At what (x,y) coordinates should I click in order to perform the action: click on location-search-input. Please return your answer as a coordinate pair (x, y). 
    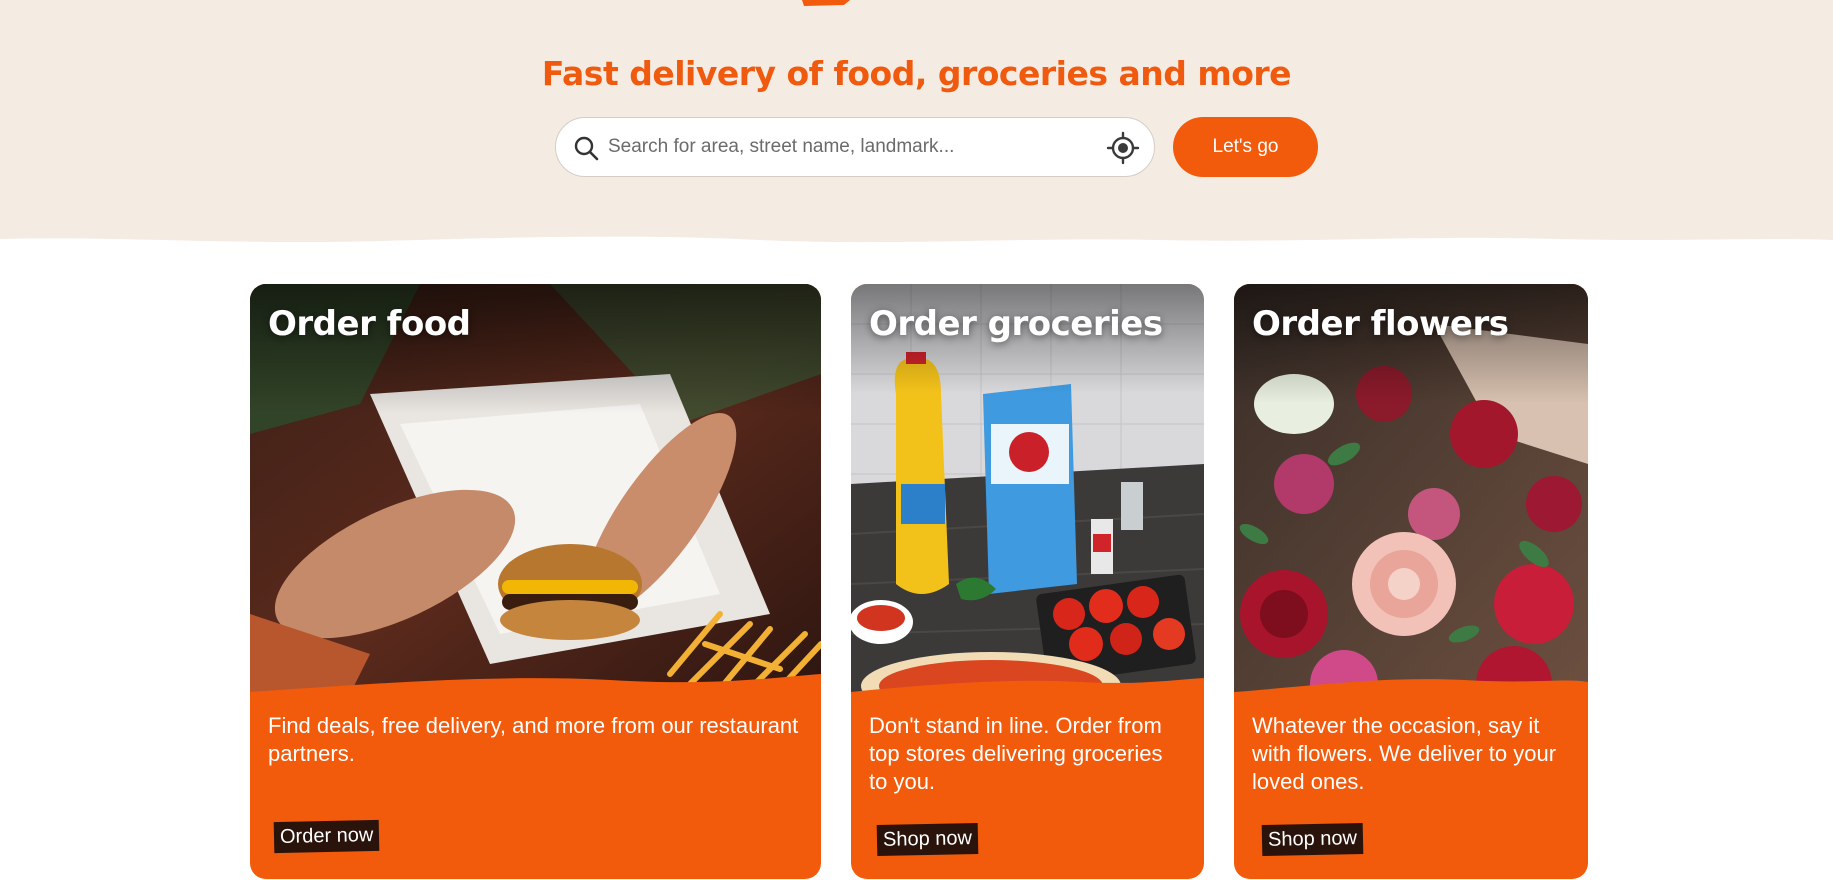
    Looking at the image, I should click on (843, 147).